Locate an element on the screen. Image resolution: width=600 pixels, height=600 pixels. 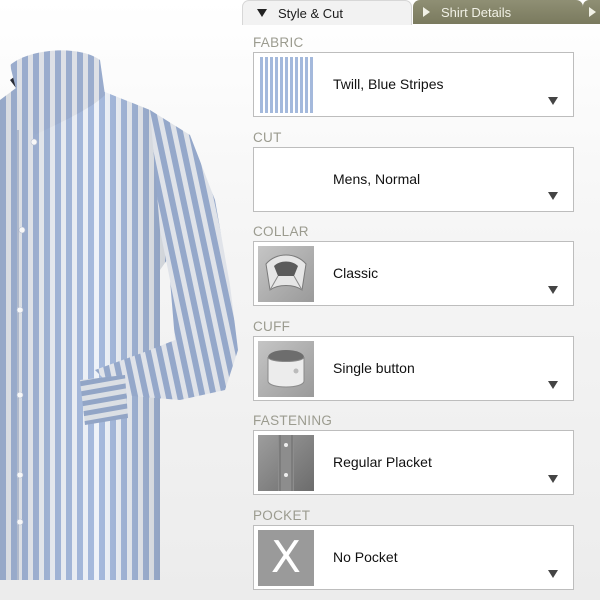
tab-shirt-details-label: Shirt Details is located at coordinates (476, 12).